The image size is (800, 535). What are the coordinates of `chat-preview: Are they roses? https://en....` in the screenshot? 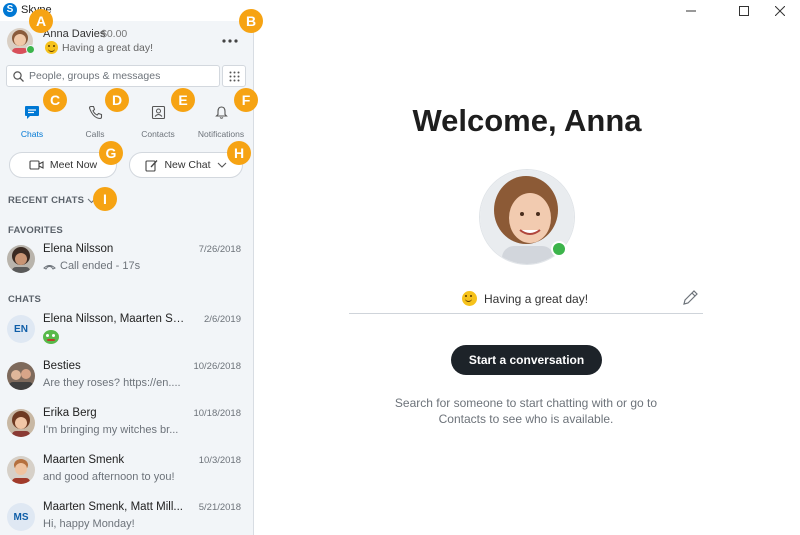 It's located at (112, 383).